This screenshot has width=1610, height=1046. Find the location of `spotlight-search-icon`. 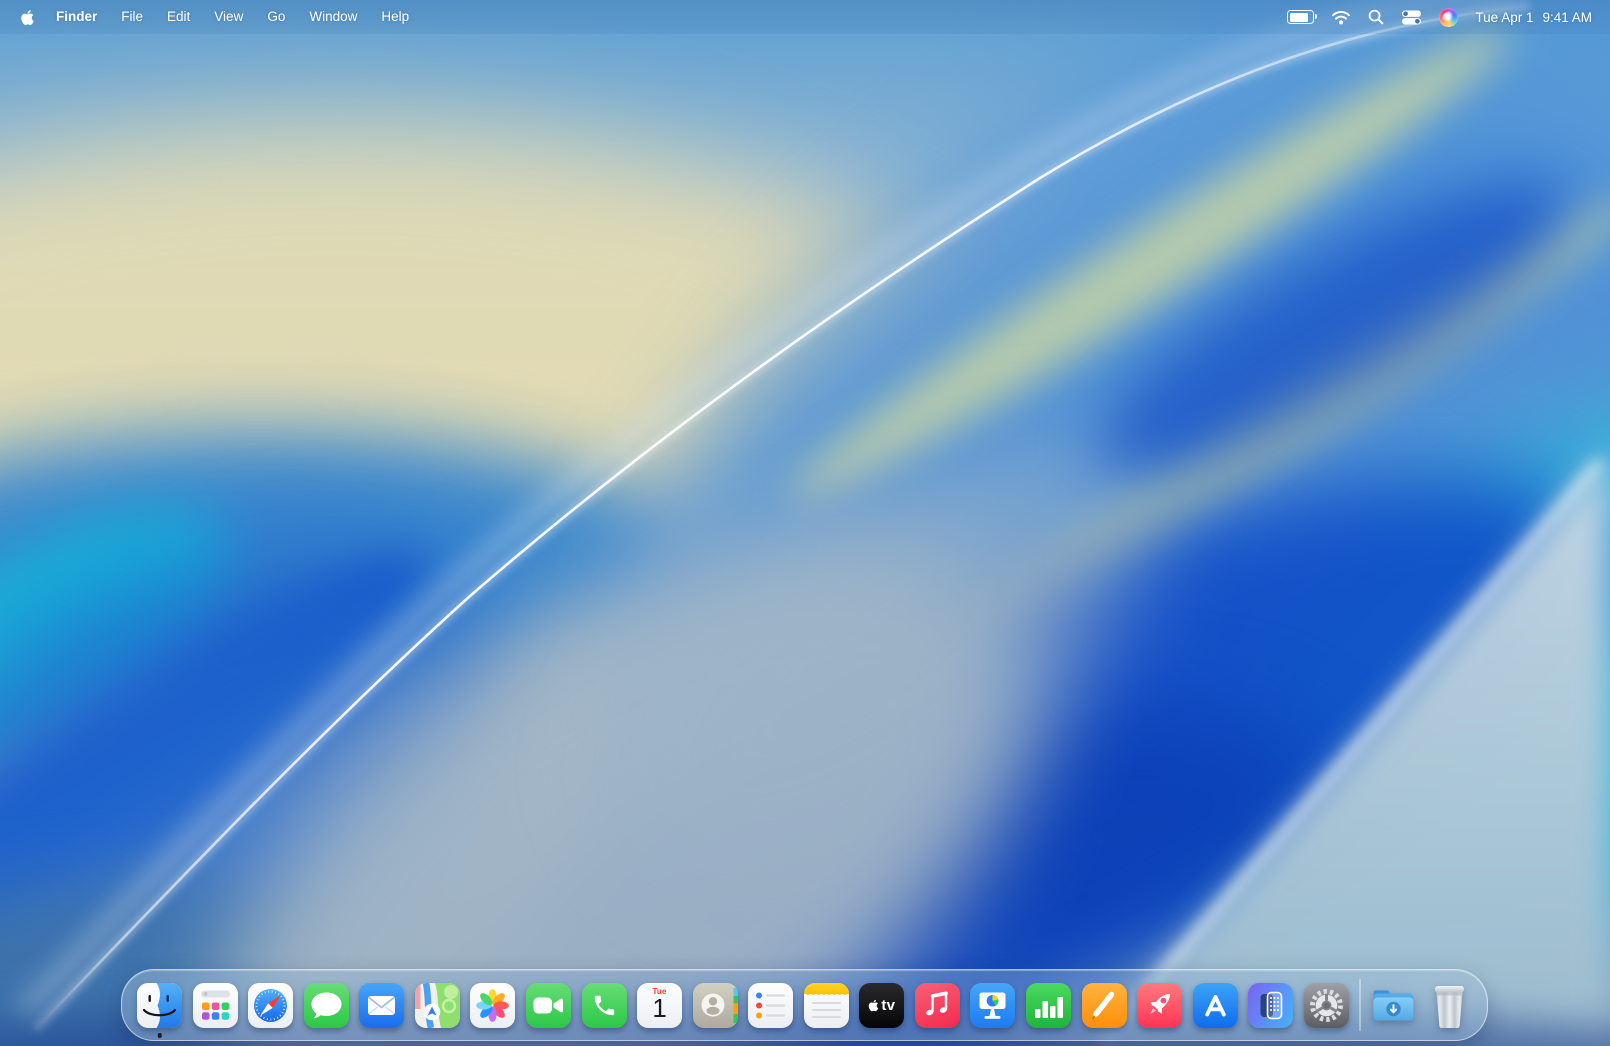

spotlight-search-icon is located at coordinates (1376, 17).